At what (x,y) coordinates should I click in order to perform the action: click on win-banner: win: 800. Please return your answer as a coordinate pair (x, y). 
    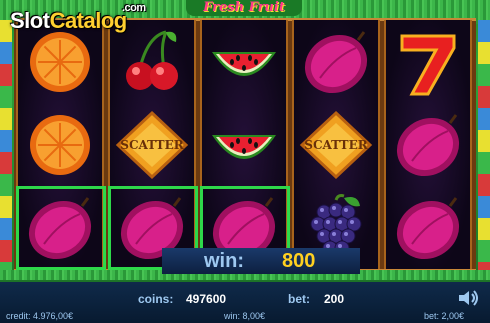
    Looking at the image, I should click on (261, 261).